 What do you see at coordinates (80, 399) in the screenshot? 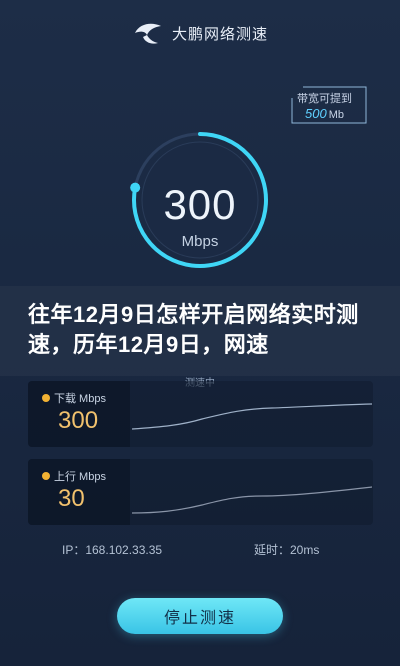
I see `download-label: 下载 Mbps` at bounding box center [80, 399].